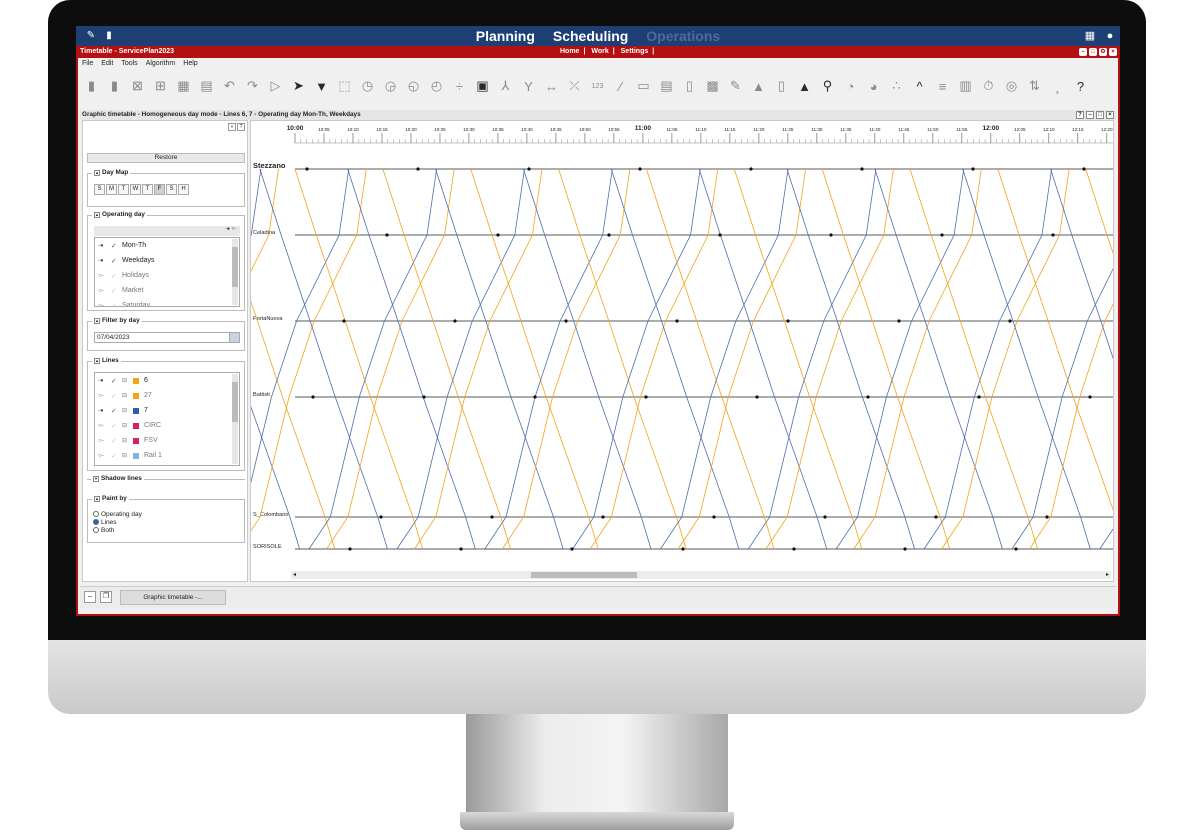 The image size is (1196, 832). I want to click on collapse-icon: «, so click(232, 127).